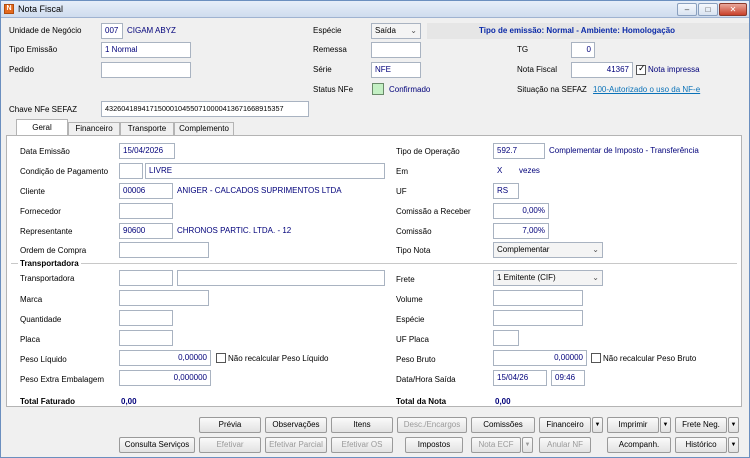 Image resolution: width=750 pixels, height=458 pixels. What do you see at coordinates (221, 358) in the screenshot?
I see `nao-recalc-liquido-checkbox` at bounding box center [221, 358].